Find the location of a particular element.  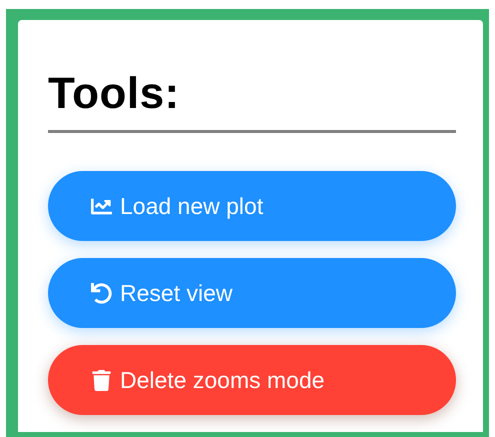

tool-button: Delete zooms mode is located at coordinates (252, 380).